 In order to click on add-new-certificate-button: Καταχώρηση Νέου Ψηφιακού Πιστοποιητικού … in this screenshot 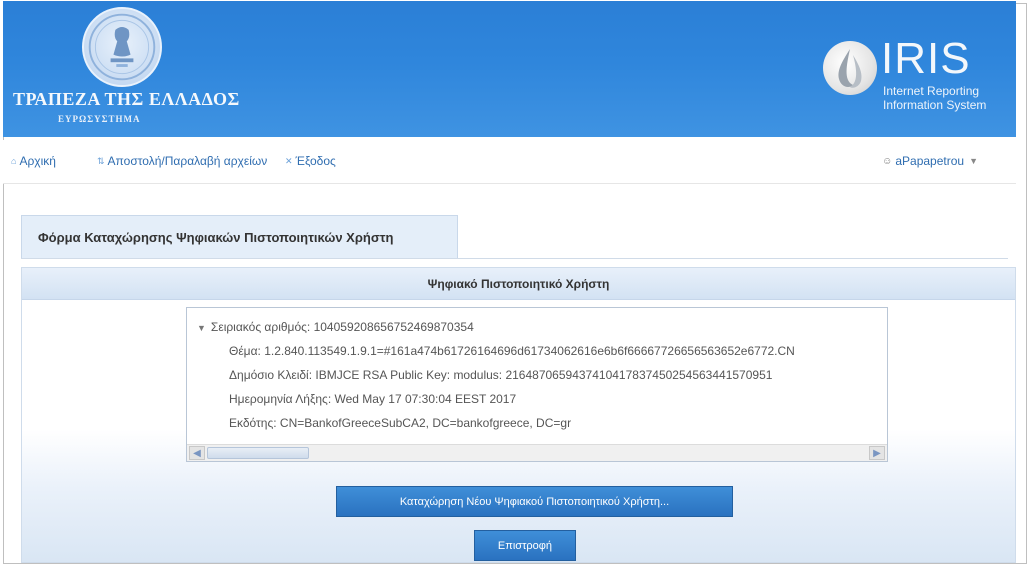, I will do `click(534, 501)`.